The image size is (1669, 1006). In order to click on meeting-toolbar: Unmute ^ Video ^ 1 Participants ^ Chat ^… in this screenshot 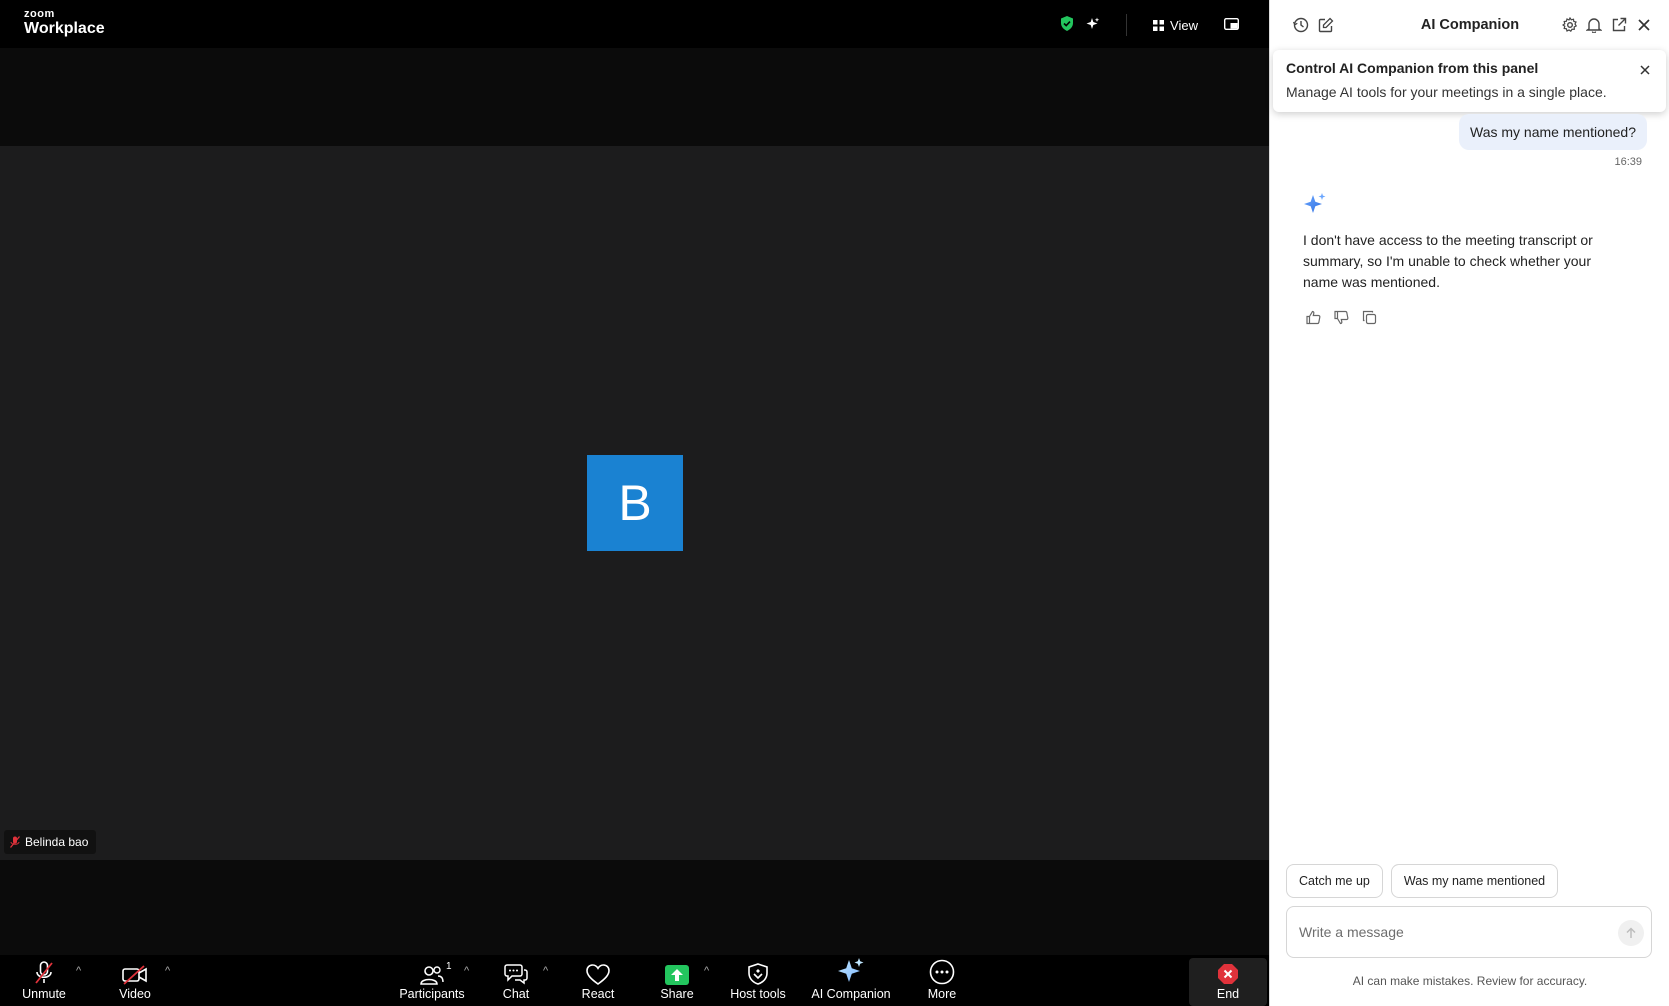, I will do `click(634, 980)`.